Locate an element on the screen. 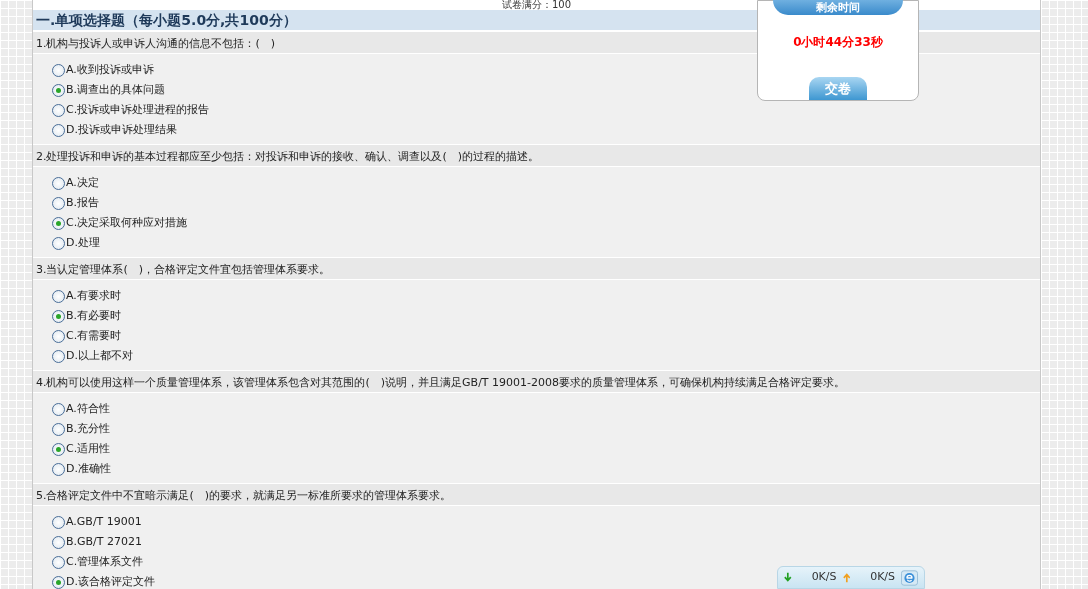  question-text: 3.当认定管理体系( )，合格评定文件宜包括管理体系要求。 is located at coordinates (536, 268).